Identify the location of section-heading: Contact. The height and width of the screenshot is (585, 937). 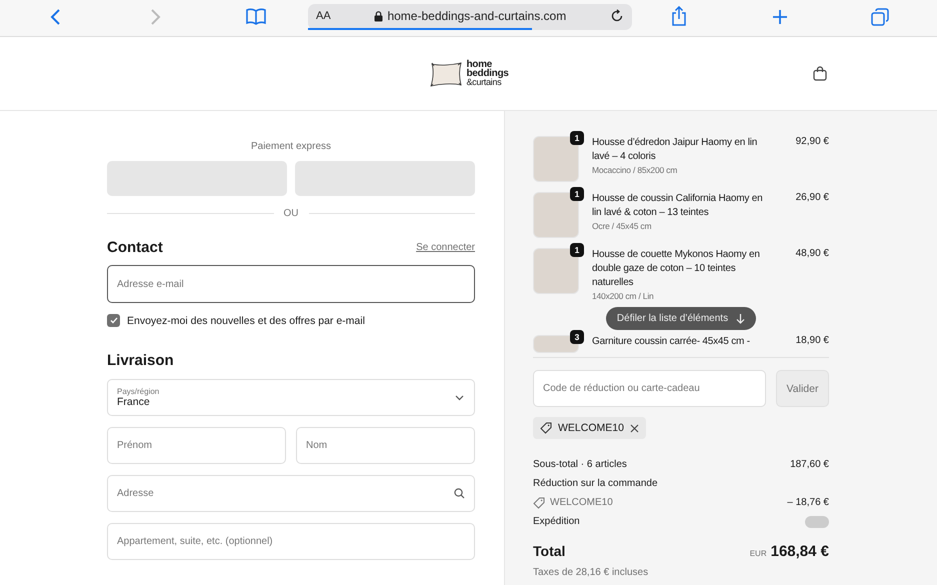
(135, 247).